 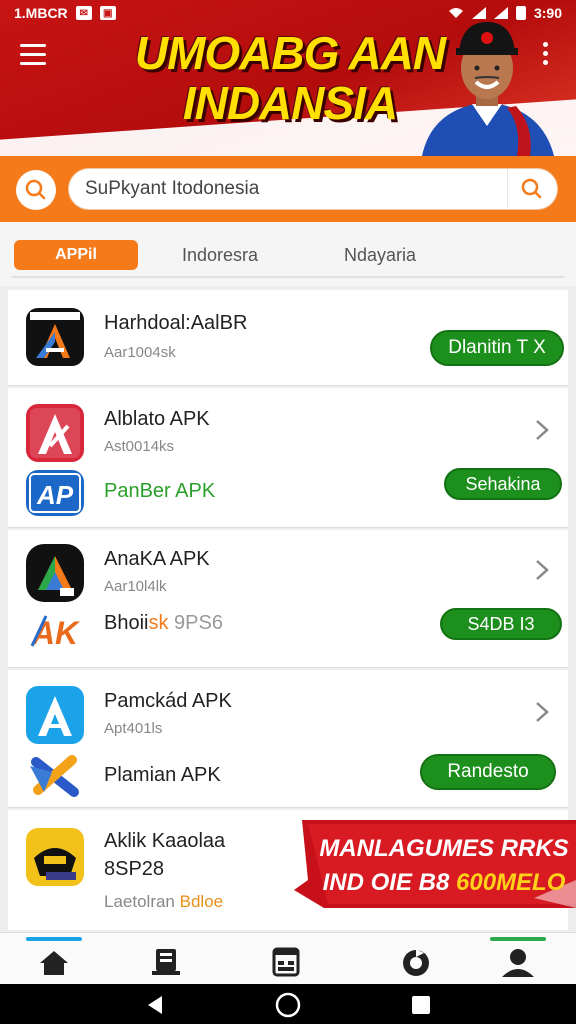 I want to click on banner-title-line1: UMOABG AAN, so click(x=290, y=53).